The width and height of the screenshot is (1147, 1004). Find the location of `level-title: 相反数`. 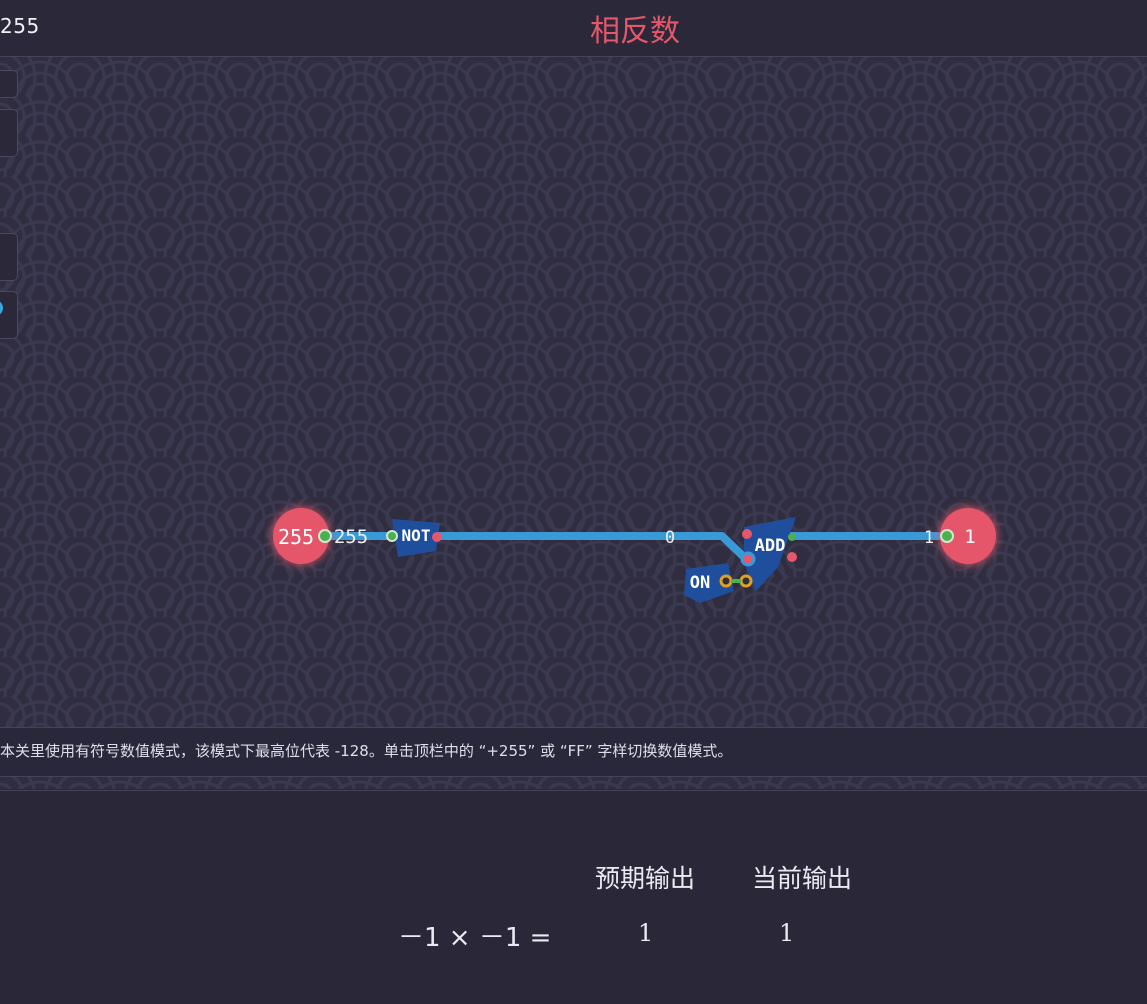

level-title: 相反数 is located at coordinates (635, 31).